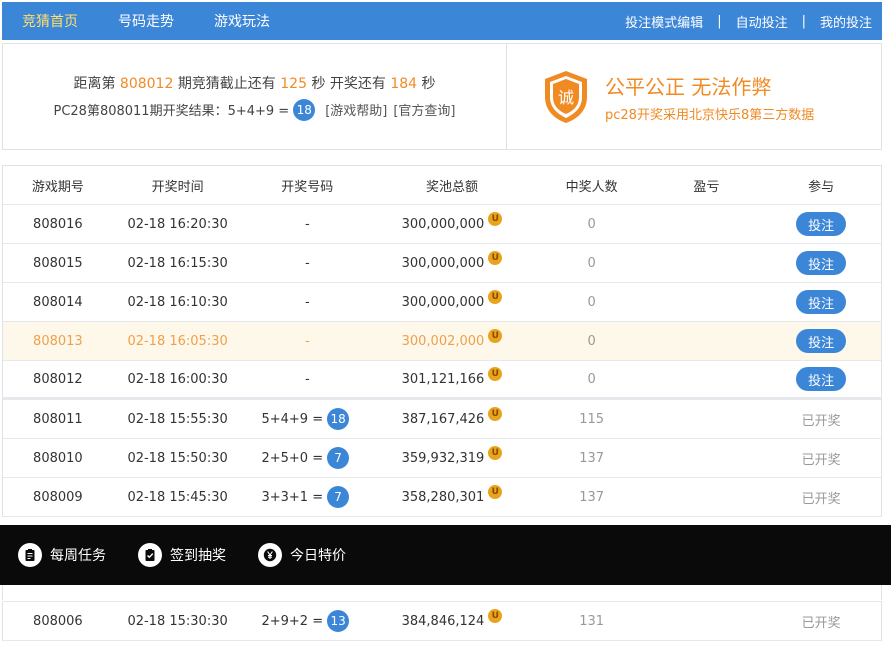 This screenshot has height=649, width=891. Describe the element at coordinates (171, 111) in the screenshot. I see `last-result-text: PC28第808011期开奖结果：5+4+9 =` at that location.